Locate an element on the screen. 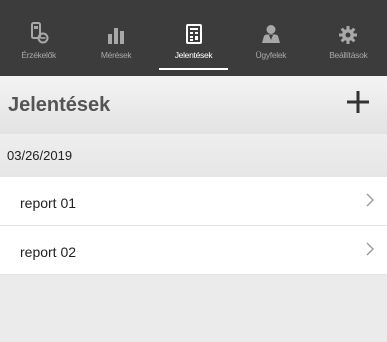 This screenshot has width=387, height=342. nav-item-settings: Beállítások is located at coordinates (348, 38).